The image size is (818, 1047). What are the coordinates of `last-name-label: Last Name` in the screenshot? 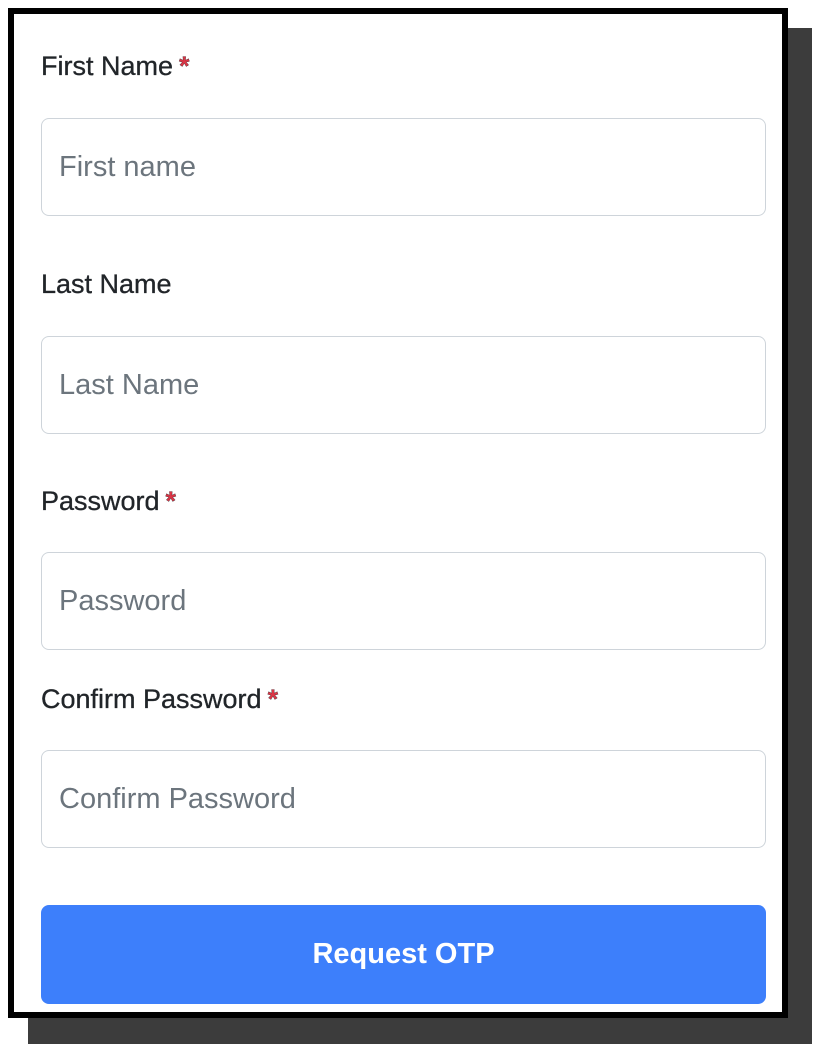 It's located at (106, 284).